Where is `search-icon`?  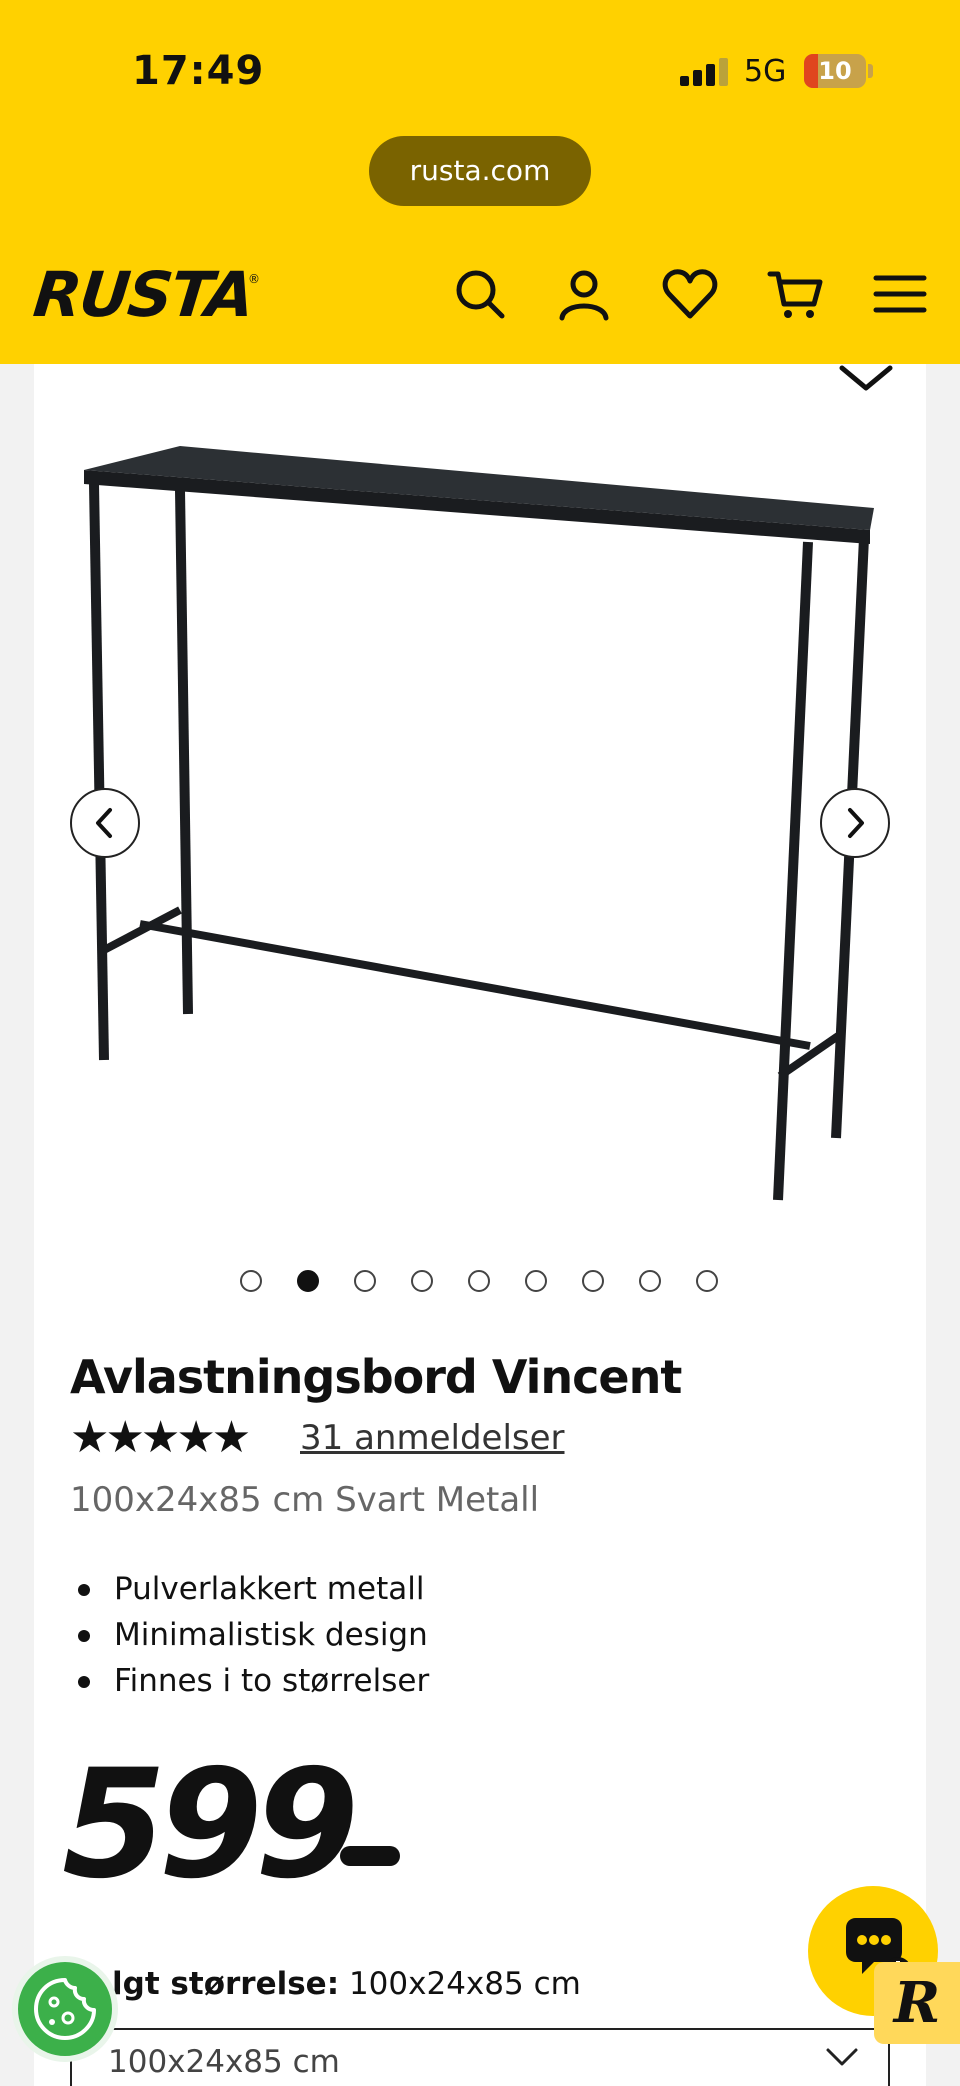
search-icon is located at coordinates (480, 294).